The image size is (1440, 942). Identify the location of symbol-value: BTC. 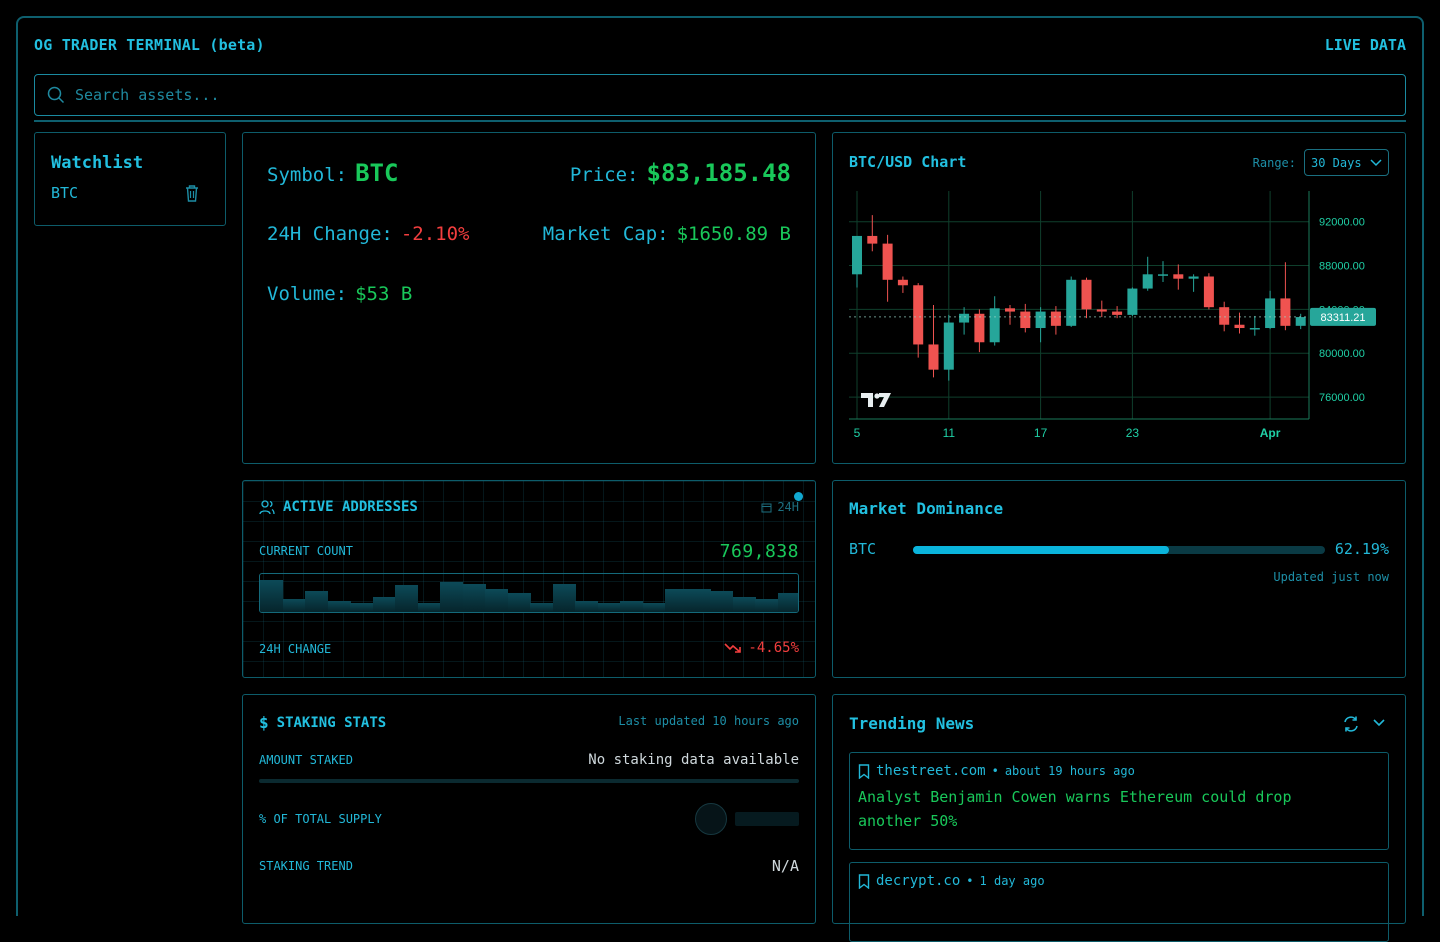
(377, 173).